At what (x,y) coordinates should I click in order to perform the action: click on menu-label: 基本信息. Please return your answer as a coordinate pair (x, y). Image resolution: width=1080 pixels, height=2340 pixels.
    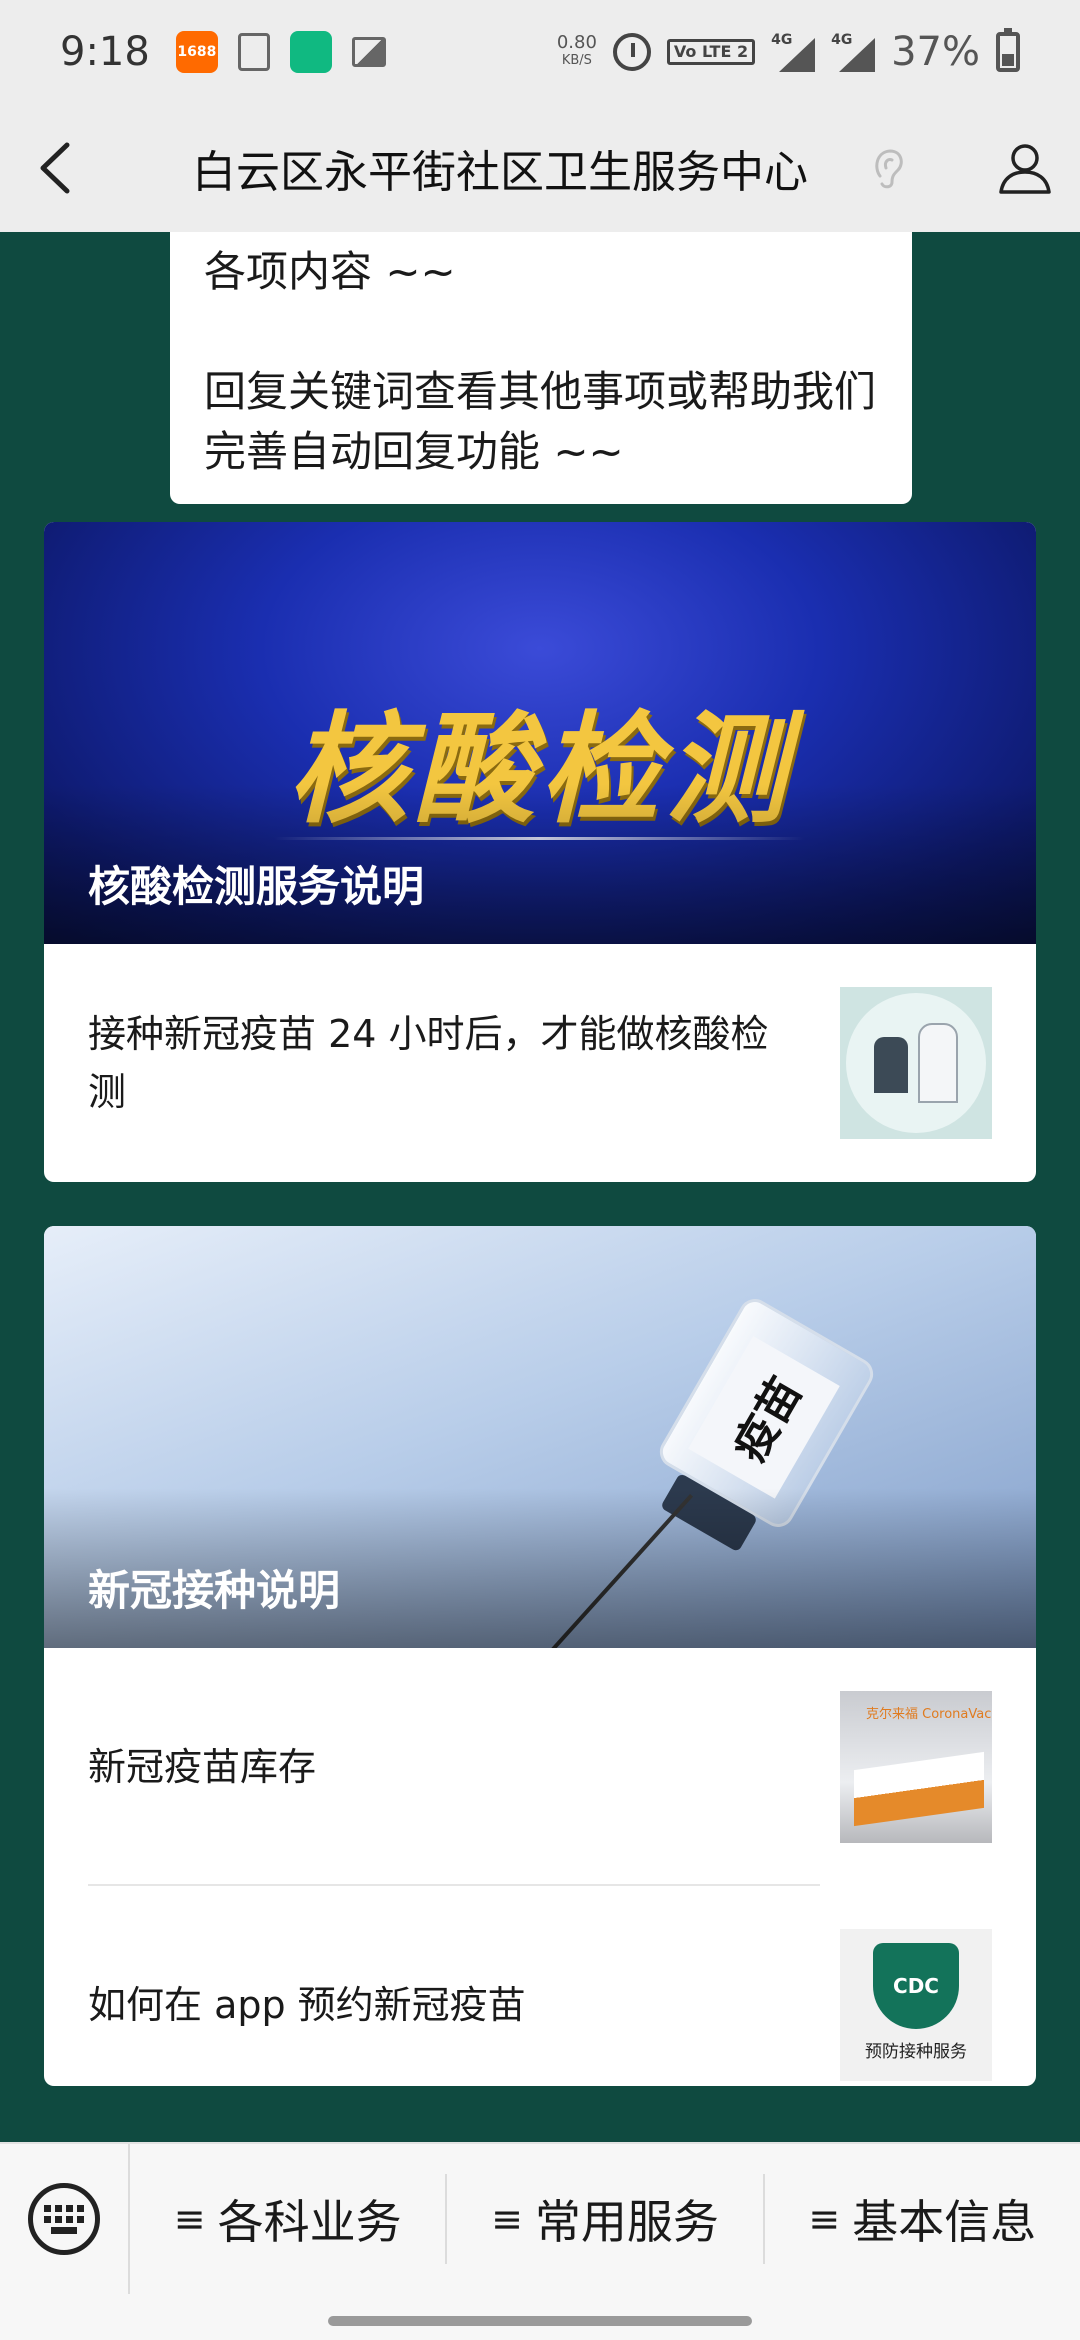
    Looking at the image, I should click on (944, 2222).